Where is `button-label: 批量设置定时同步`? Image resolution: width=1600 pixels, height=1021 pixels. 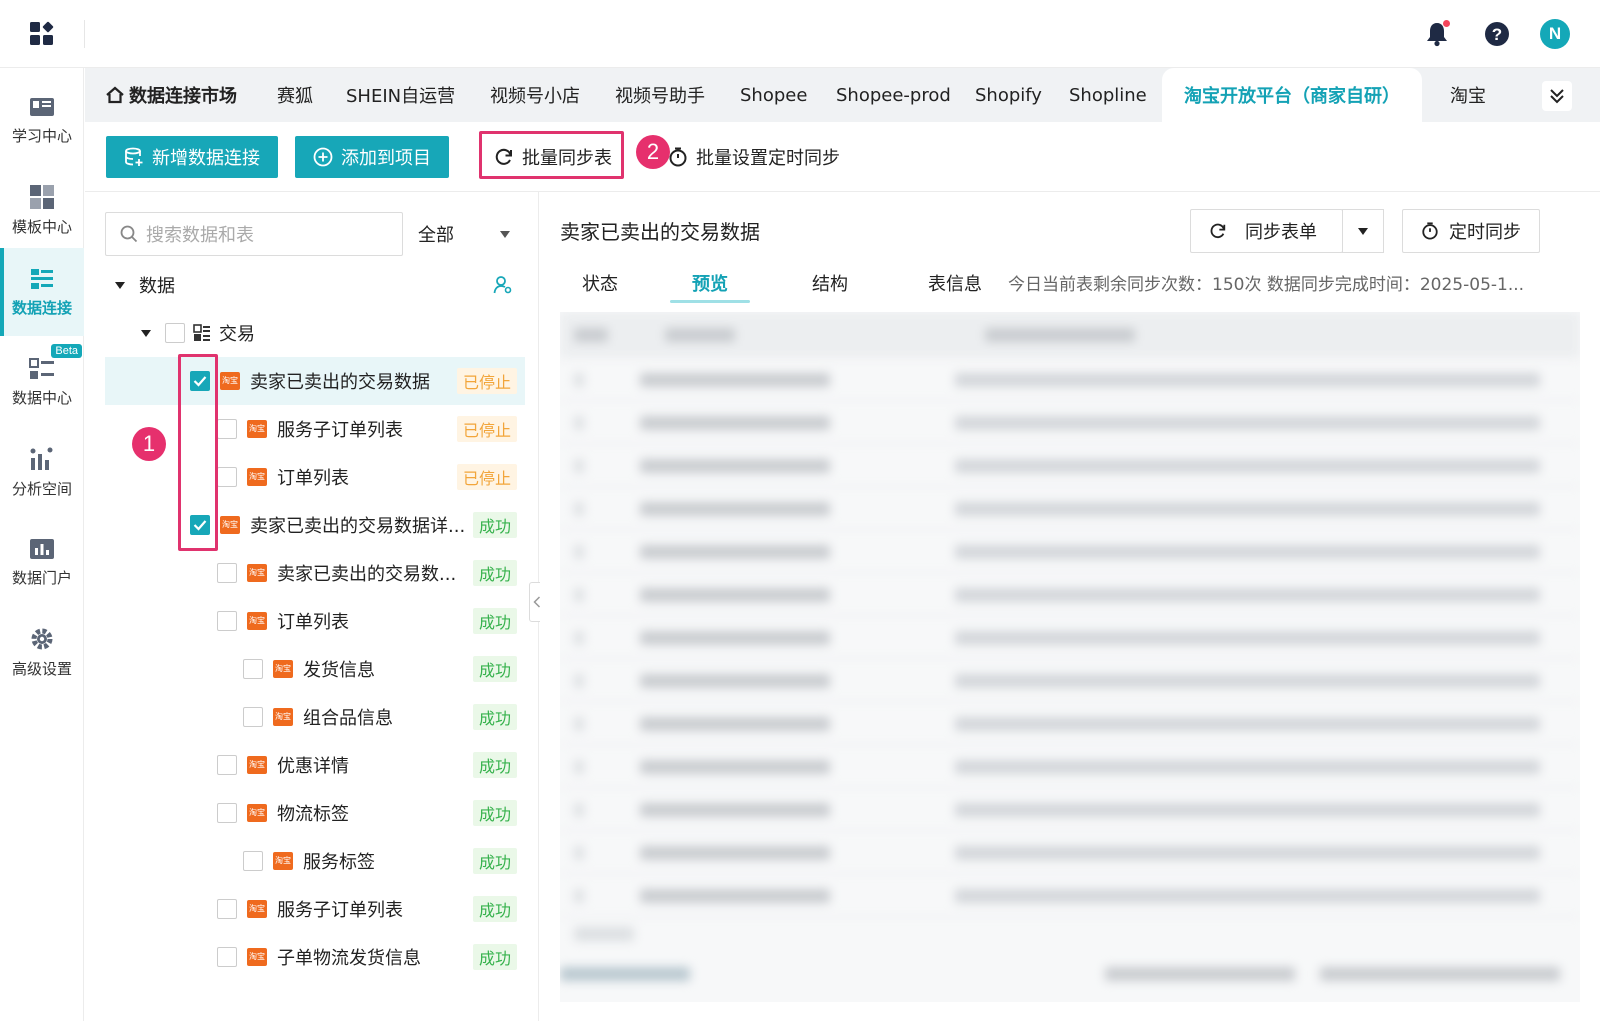 button-label: 批量设置定时同步 is located at coordinates (768, 158).